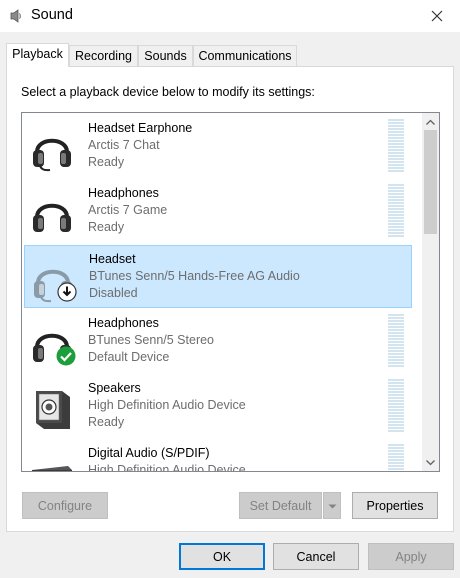  Describe the element at coordinates (280, 505) in the screenshot. I see `set-default-button: Set Default` at that location.